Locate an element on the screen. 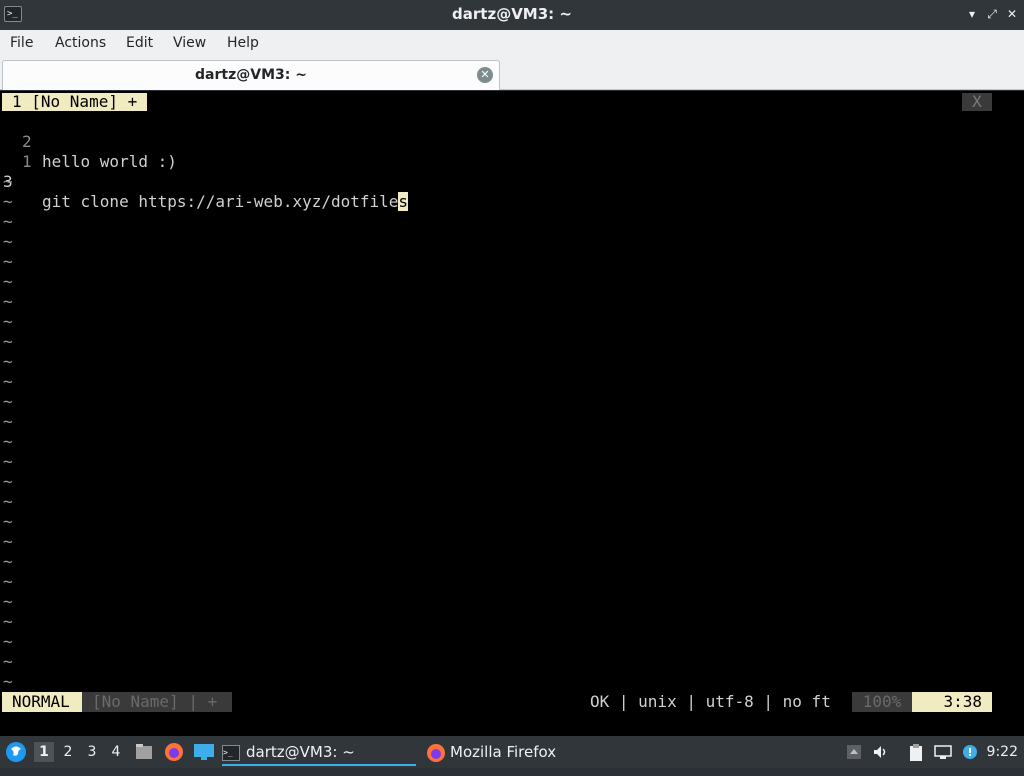  line-text: git clone https://ari-web.xyz/dotfiles is located at coordinates (225, 201).